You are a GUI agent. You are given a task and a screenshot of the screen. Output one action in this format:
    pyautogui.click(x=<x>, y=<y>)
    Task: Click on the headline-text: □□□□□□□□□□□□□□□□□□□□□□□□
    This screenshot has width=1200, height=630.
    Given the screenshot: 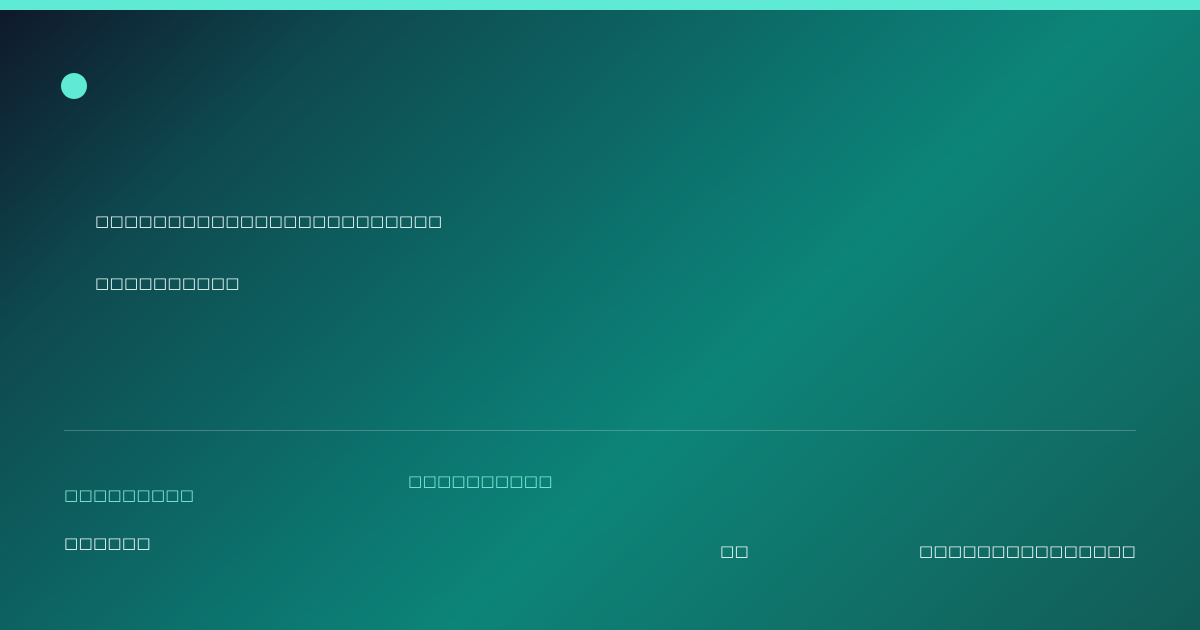 What is the action you would take?
    pyautogui.click(x=269, y=221)
    